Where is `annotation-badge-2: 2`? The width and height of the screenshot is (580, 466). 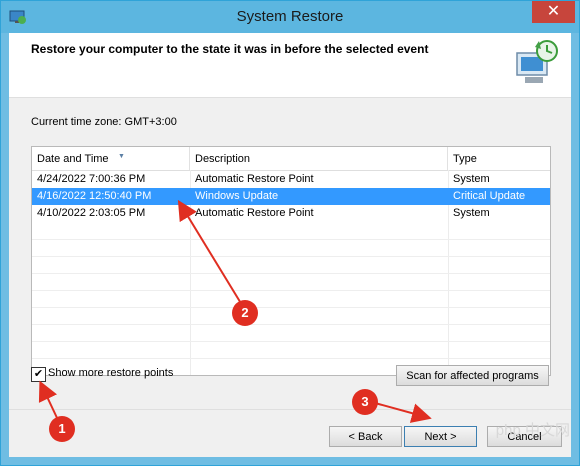 annotation-badge-2: 2 is located at coordinates (245, 313).